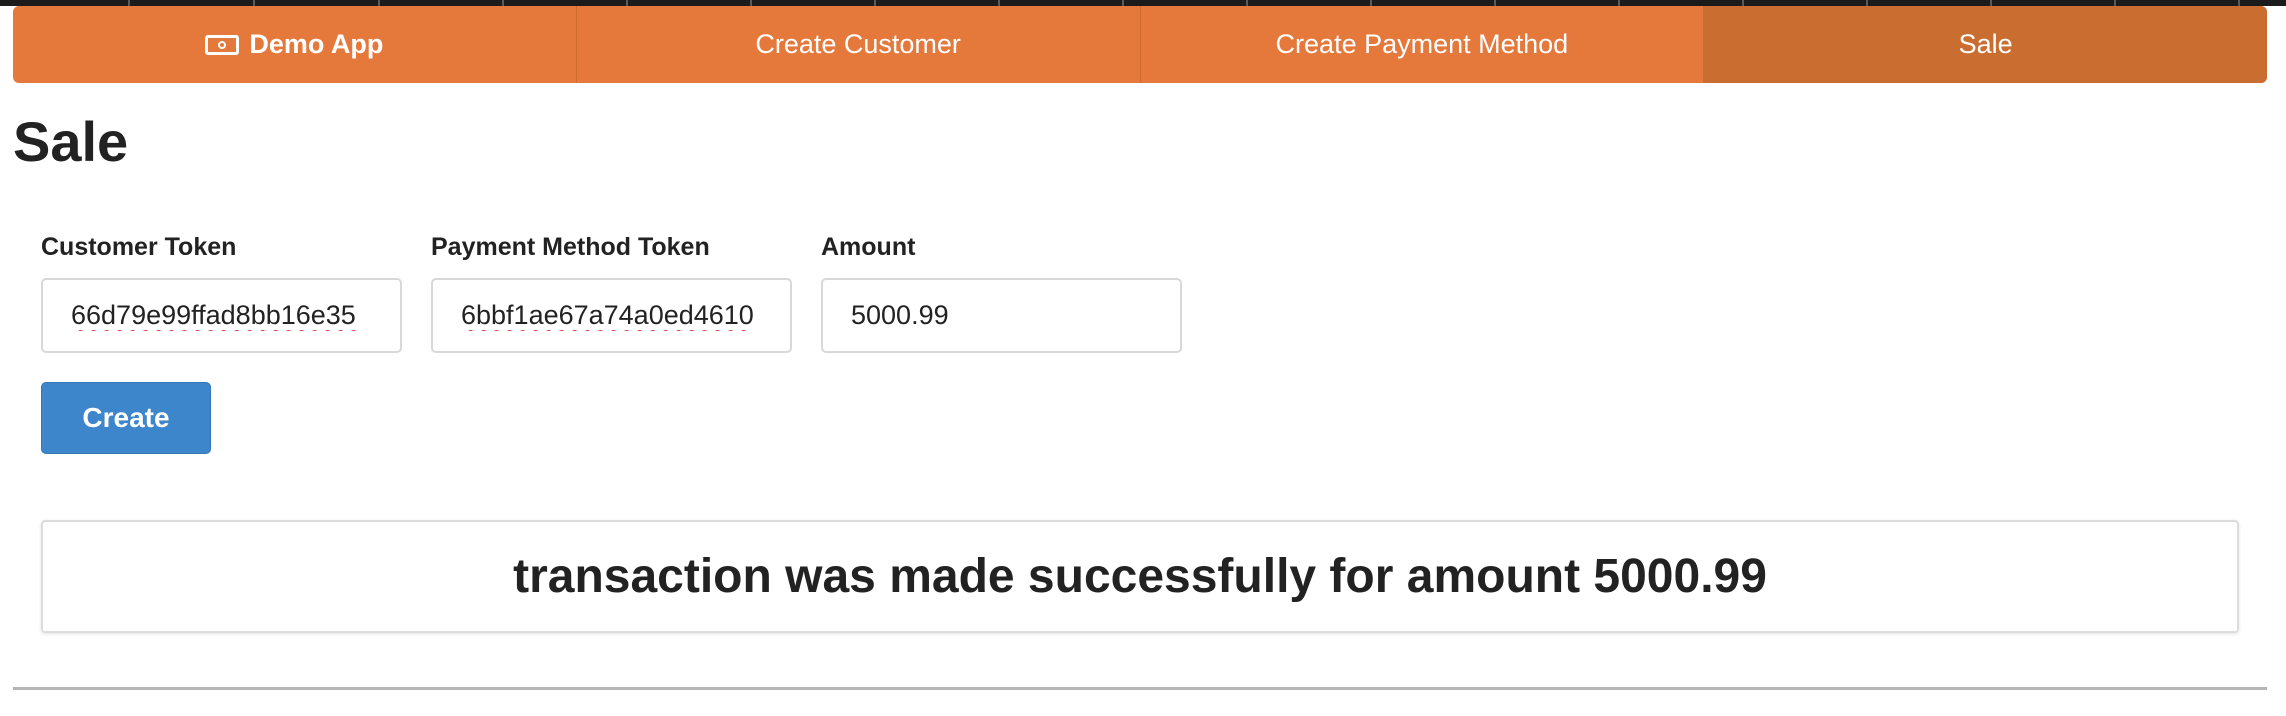 This screenshot has height=716, width=2286. I want to click on nav-item-label: Create Payment Method, so click(1422, 44).